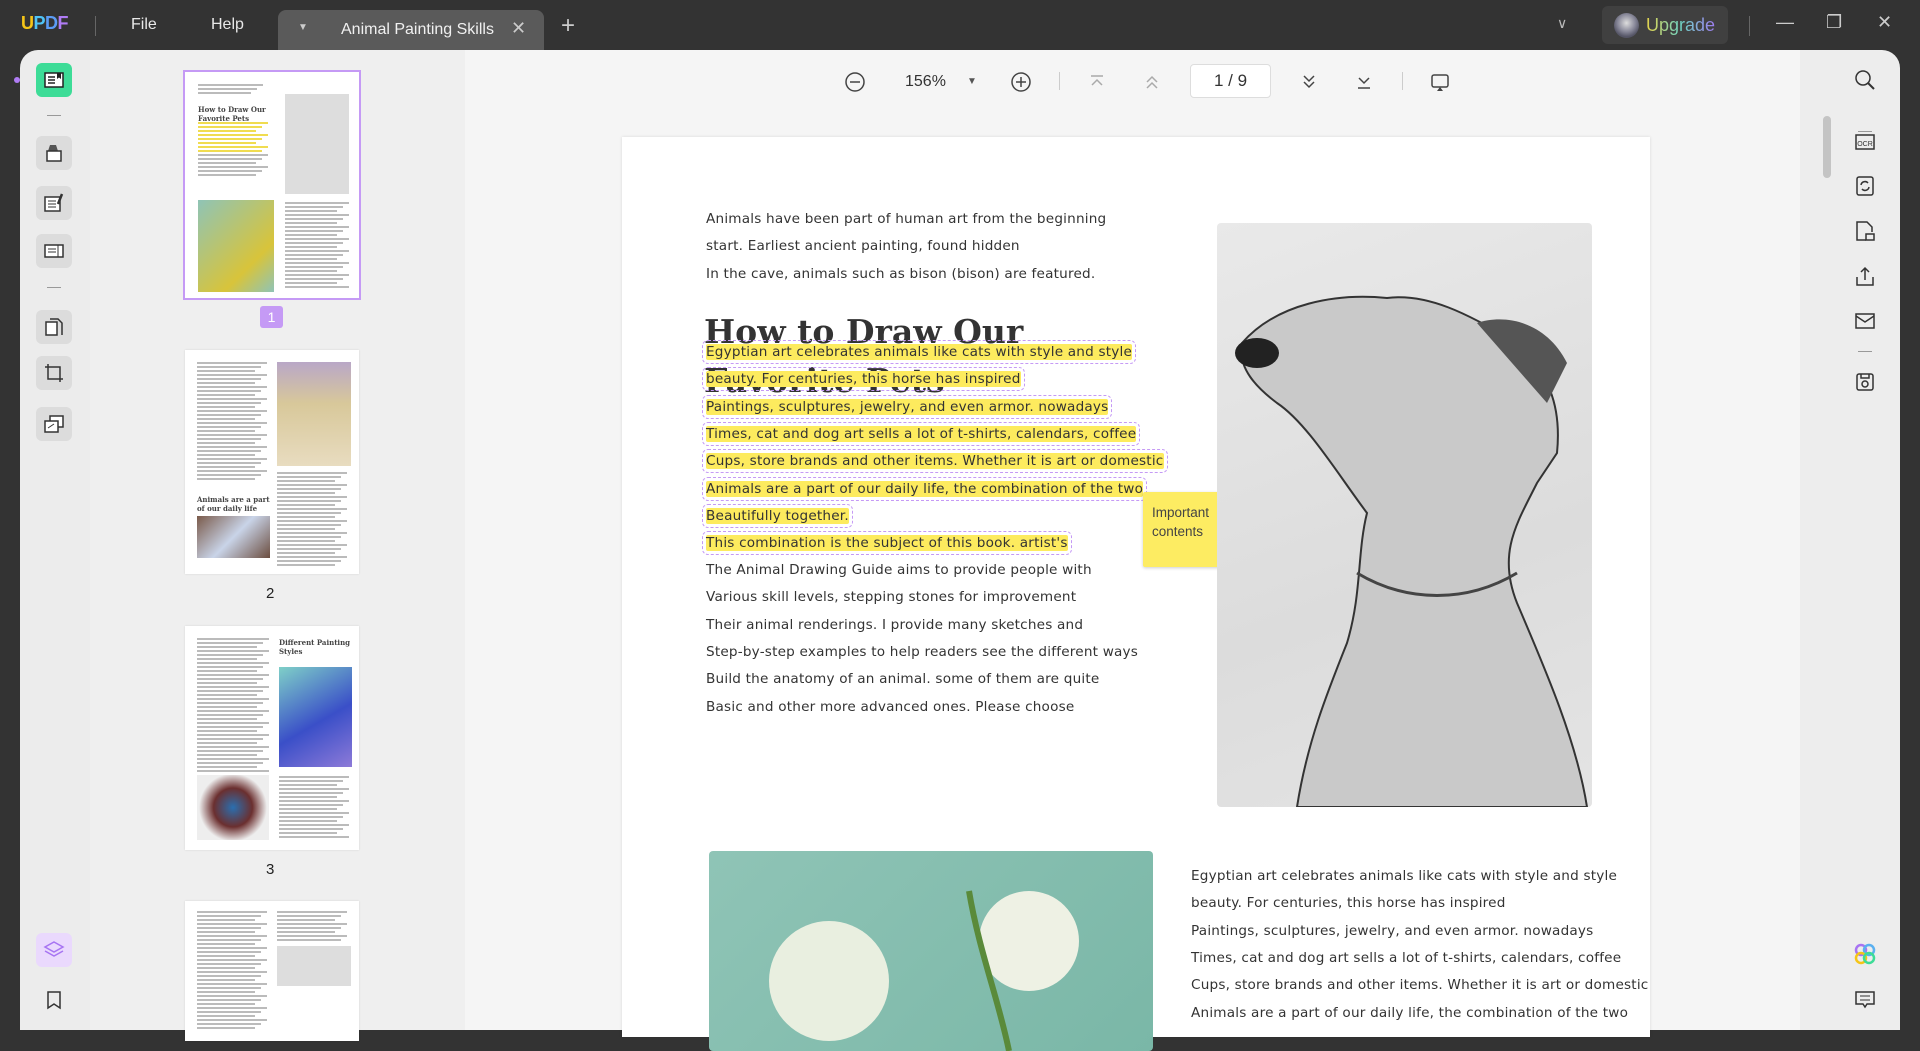 This screenshot has height=1051, width=1920. What do you see at coordinates (1865, 141) in the screenshot?
I see `ocr-icon: OCR` at bounding box center [1865, 141].